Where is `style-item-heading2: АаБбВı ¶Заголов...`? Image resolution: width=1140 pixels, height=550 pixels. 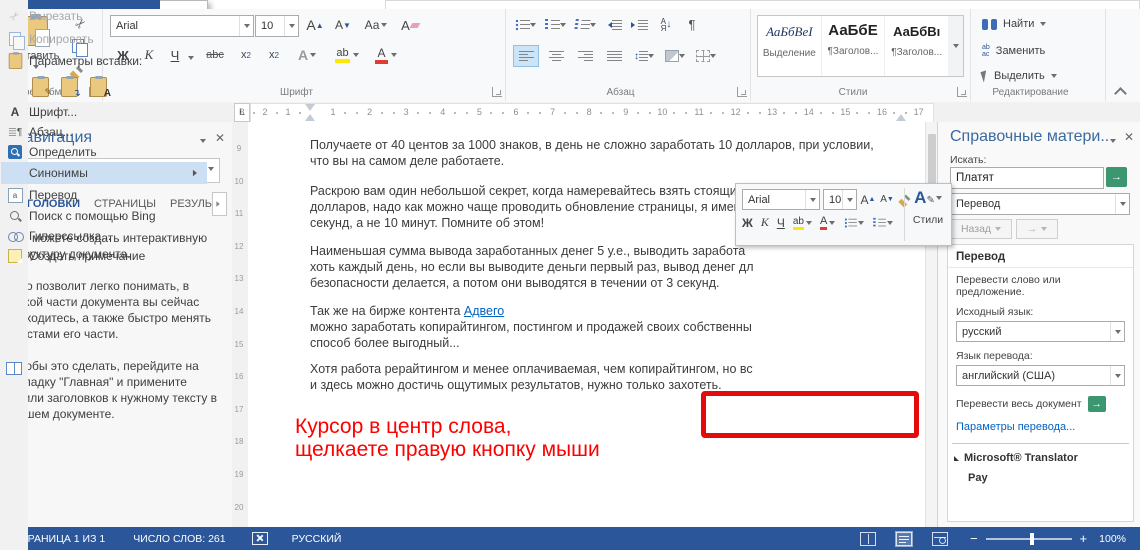 style-item-heading2: АаБбВı ¶Заголов... is located at coordinates (916, 46).